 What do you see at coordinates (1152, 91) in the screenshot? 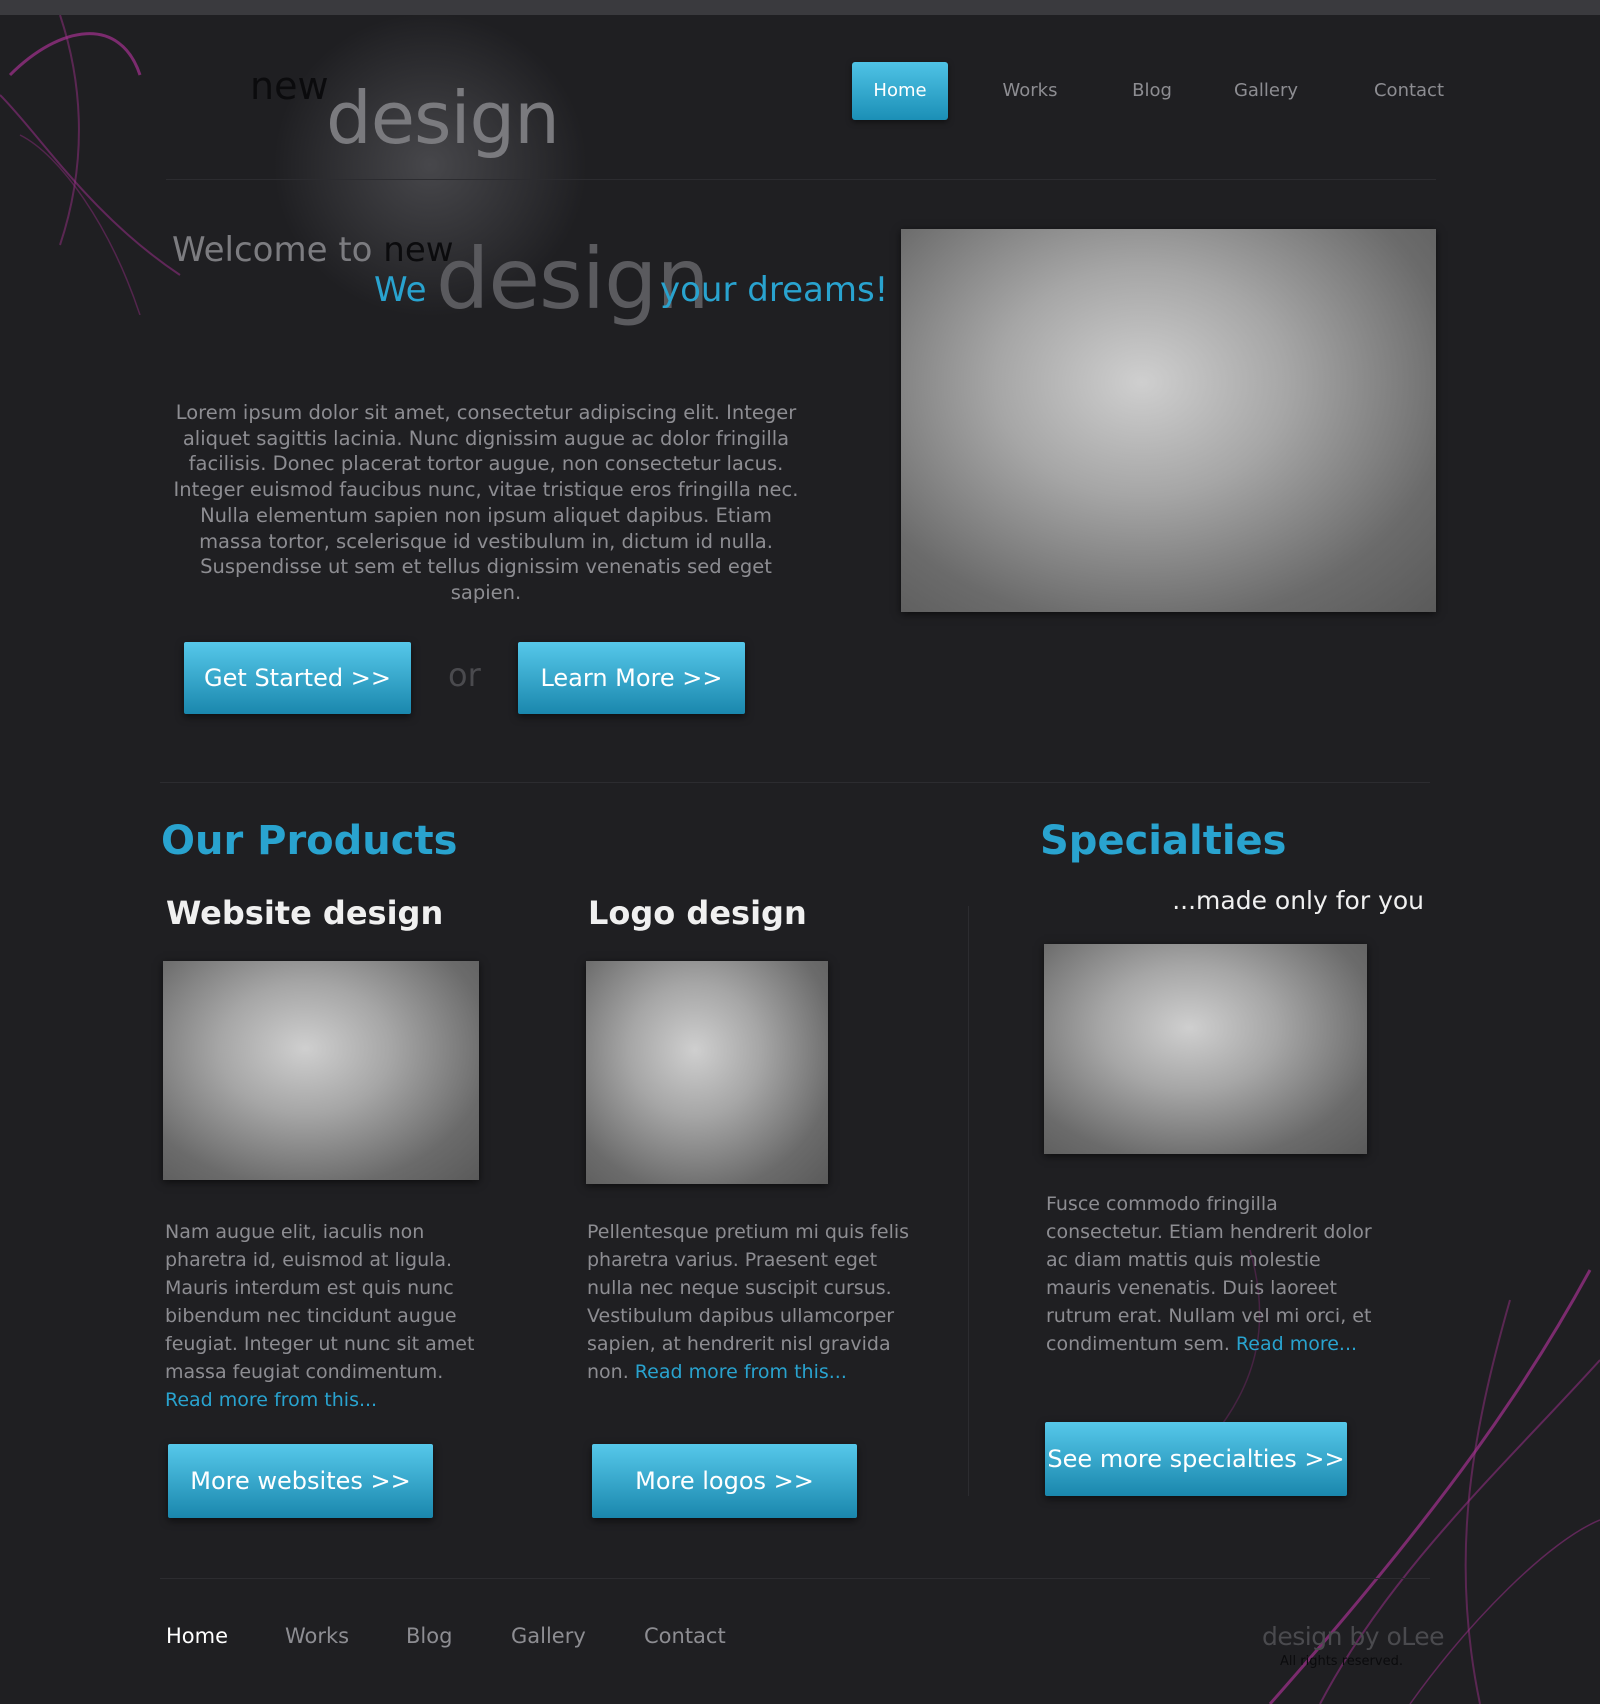
I see `nav-blog: Blog` at bounding box center [1152, 91].